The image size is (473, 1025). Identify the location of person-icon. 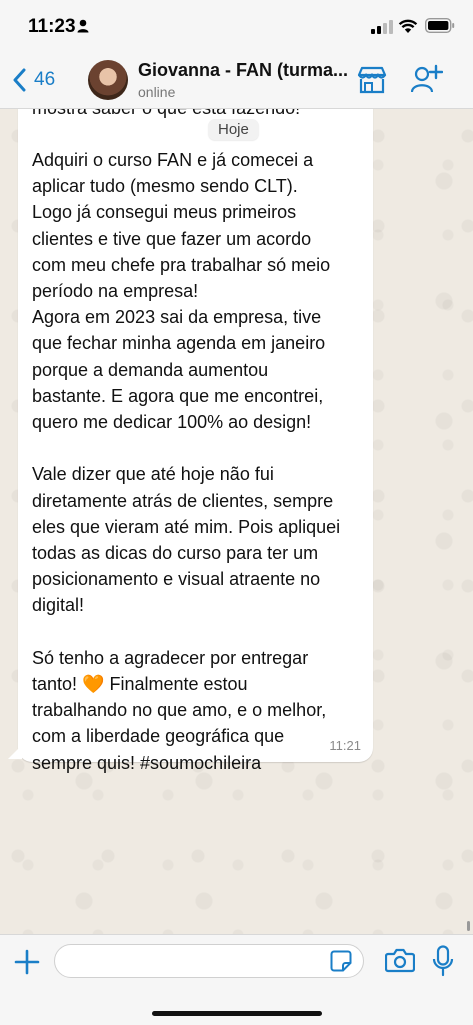
(83, 26).